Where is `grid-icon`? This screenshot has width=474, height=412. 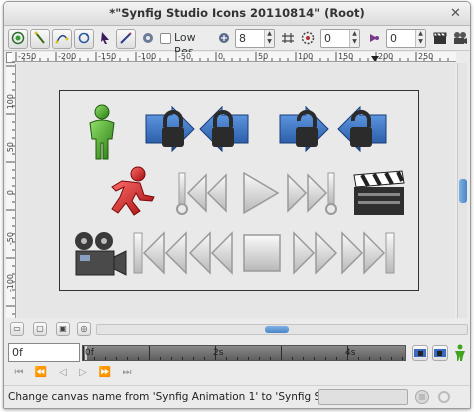 grid-icon is located at coordinates (288, 38).